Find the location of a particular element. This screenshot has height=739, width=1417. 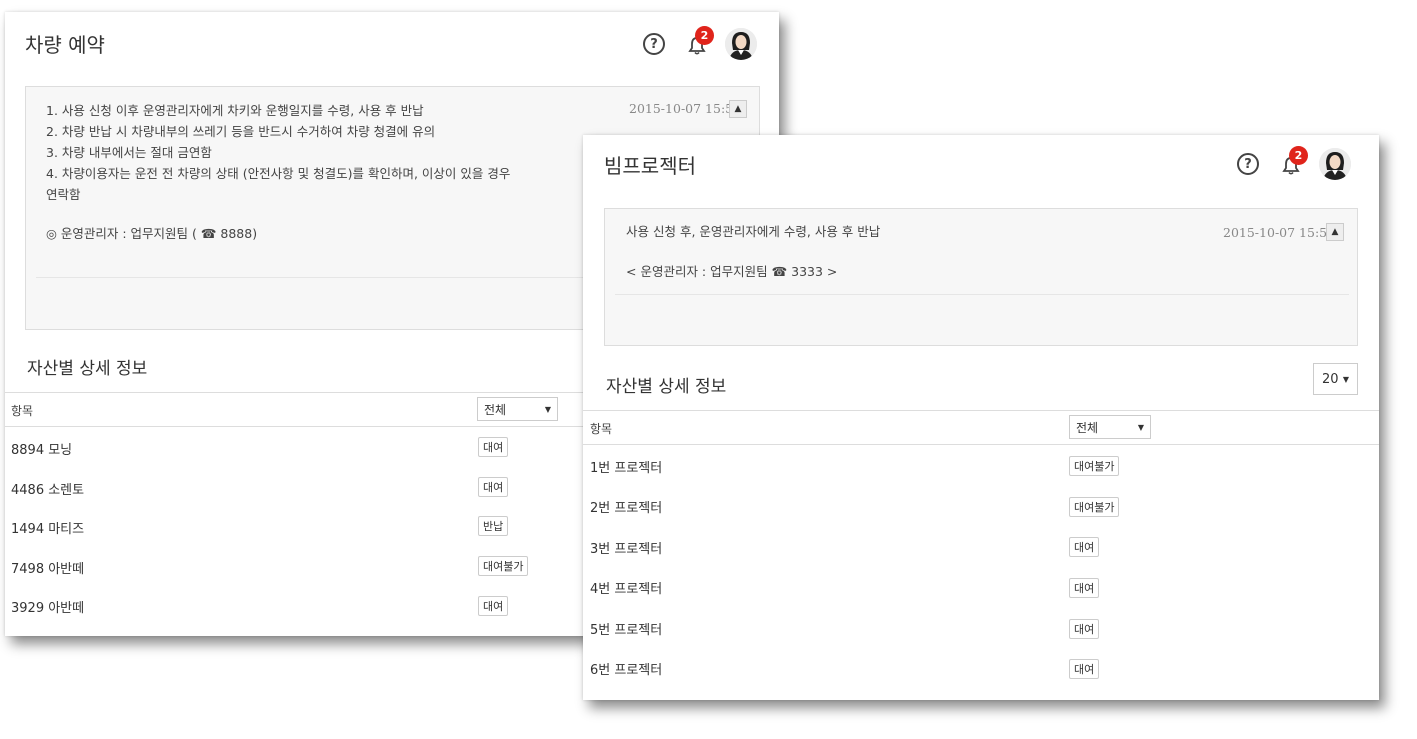

asset-name: 2번 프로젝터 is located at coordinates (626, 508).